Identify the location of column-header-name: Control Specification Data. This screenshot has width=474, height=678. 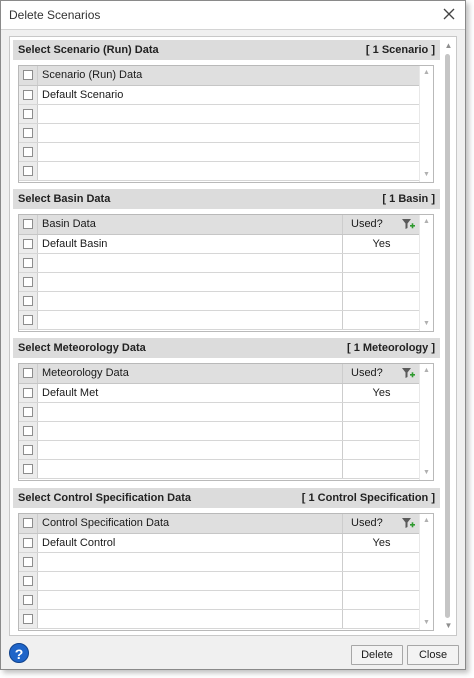
(106, 523).